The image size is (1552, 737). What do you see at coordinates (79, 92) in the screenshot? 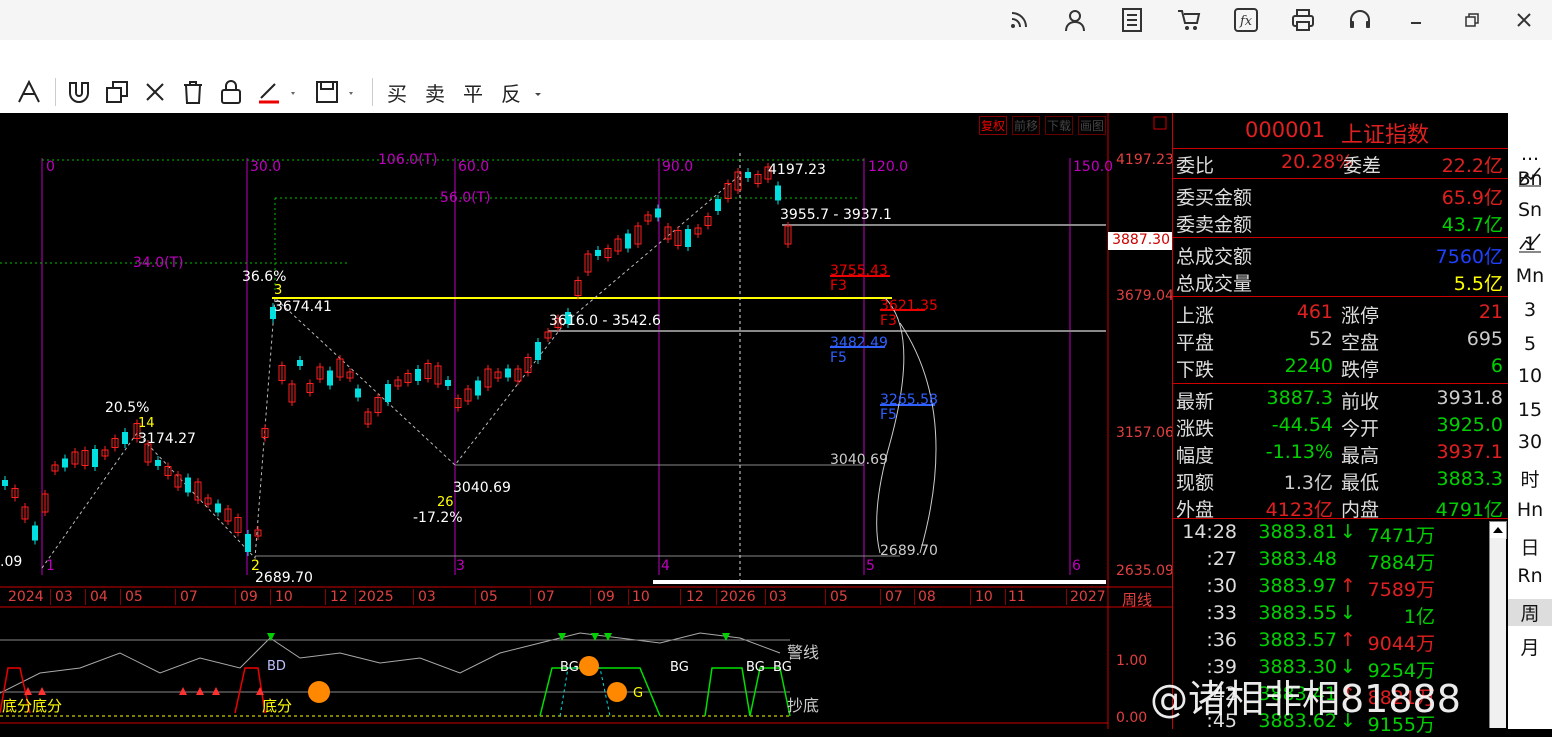
I see `magnet-icon` at bounding box center [79, 92].